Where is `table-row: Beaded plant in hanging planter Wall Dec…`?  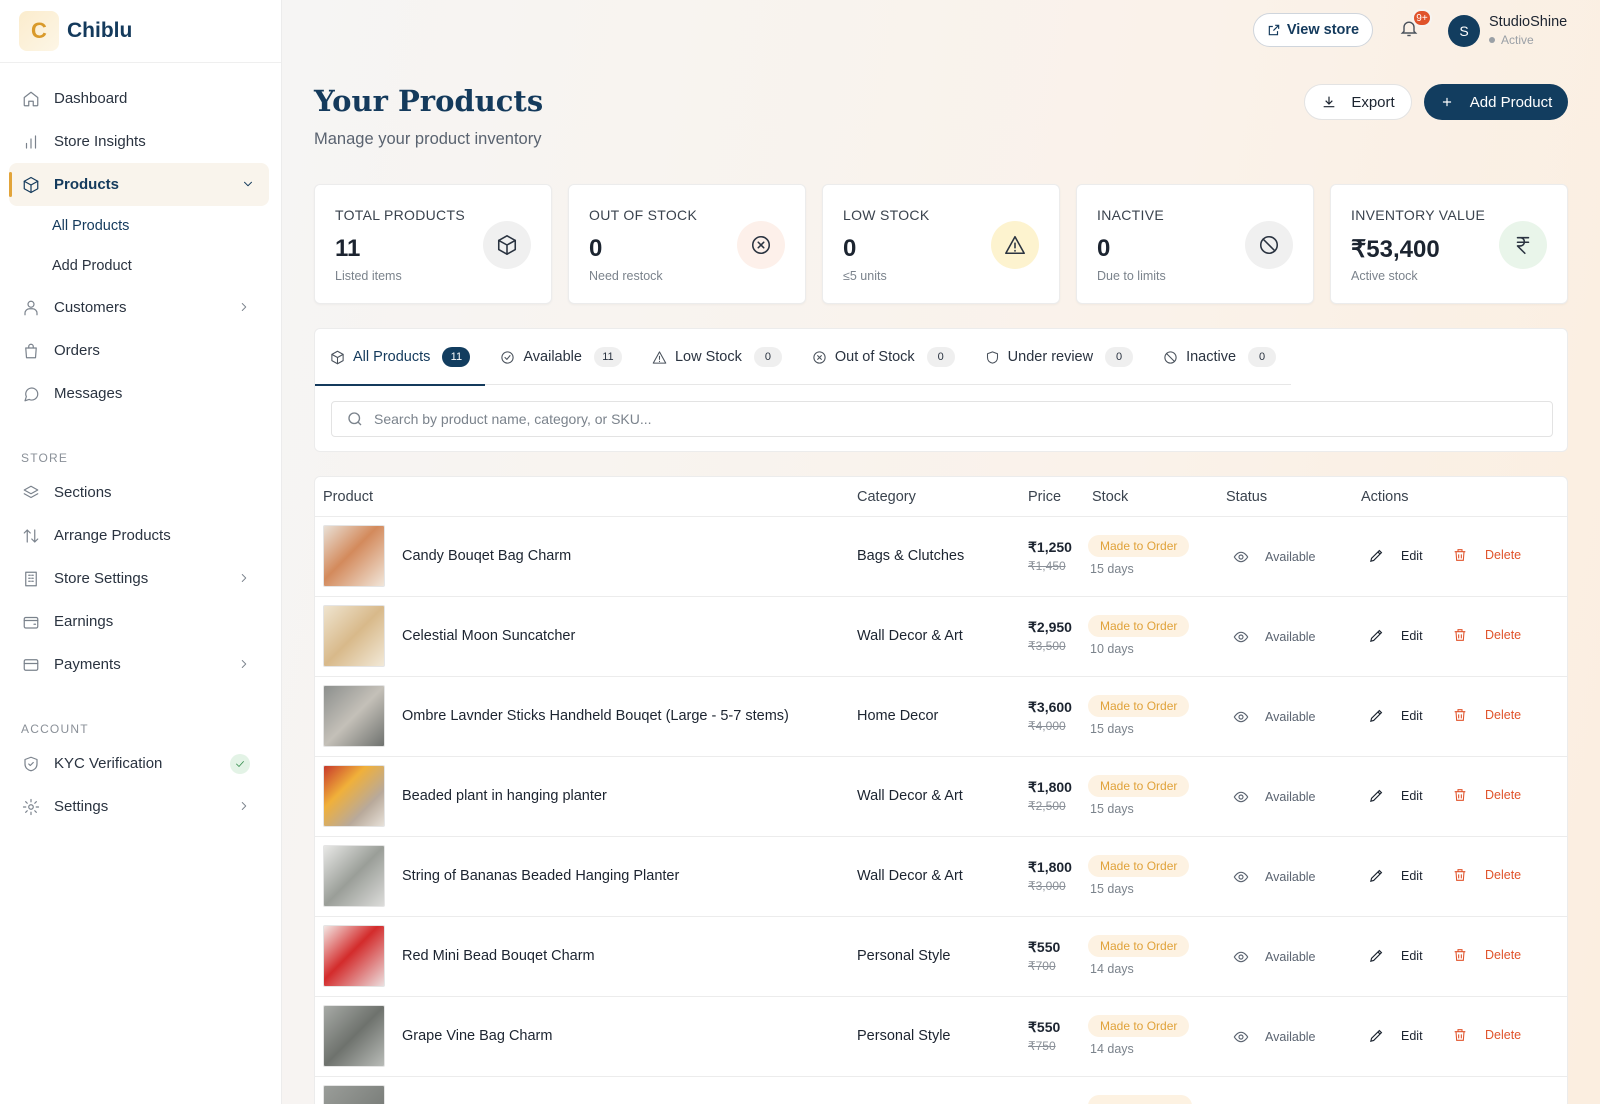 table-row: Beaded plant in hanging planter Wall Dec… is located at coordinates (941, 797).